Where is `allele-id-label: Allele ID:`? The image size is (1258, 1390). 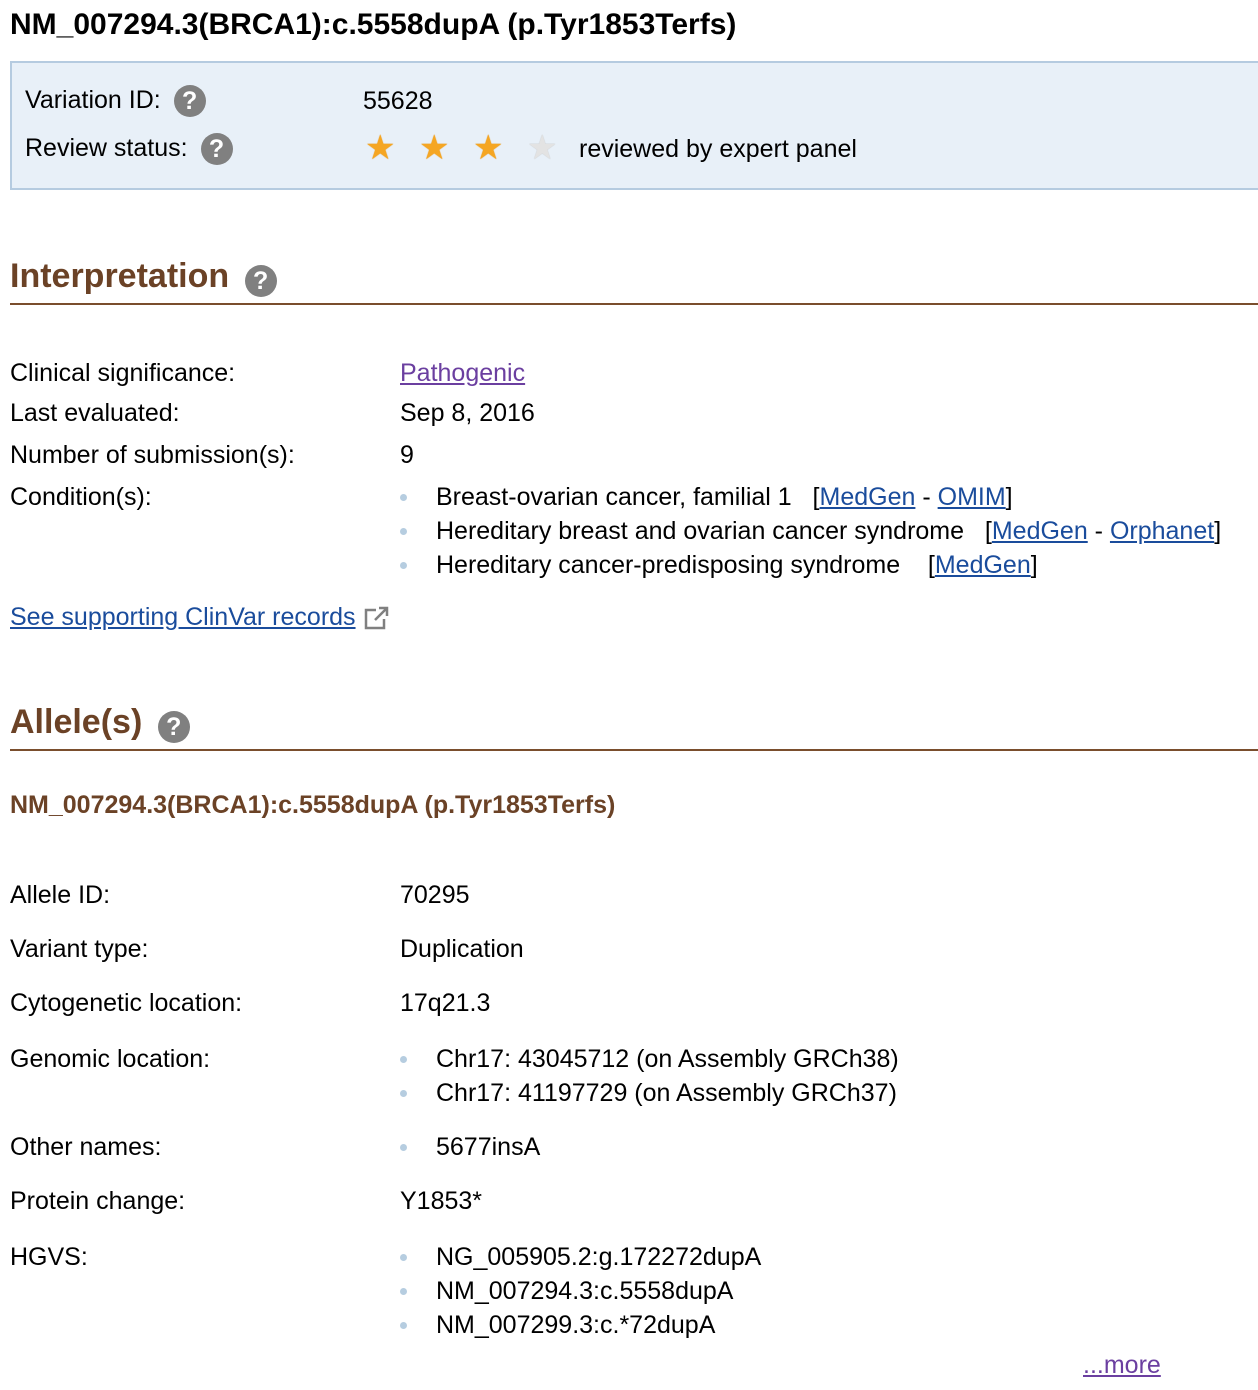
allele-id-label: Allele ID: is located at coordinates (60, 895).